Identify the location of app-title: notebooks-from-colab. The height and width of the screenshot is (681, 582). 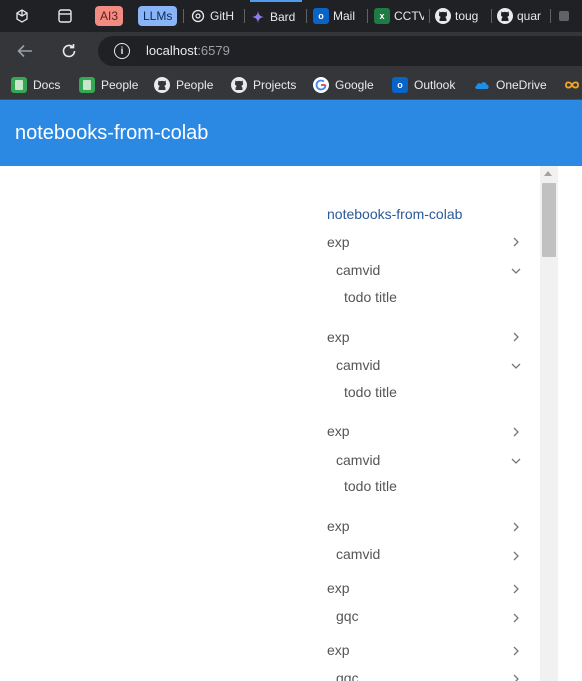
(111, 133).